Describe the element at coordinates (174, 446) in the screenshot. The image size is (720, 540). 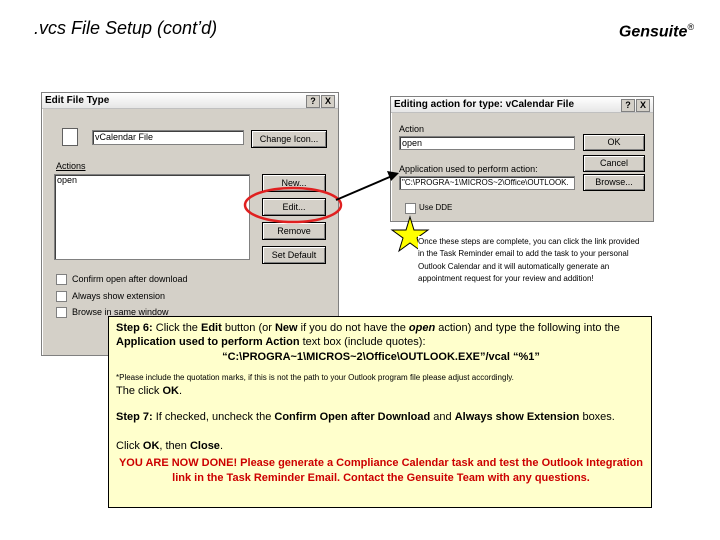
I see `step7-click-b: , then` at that location.